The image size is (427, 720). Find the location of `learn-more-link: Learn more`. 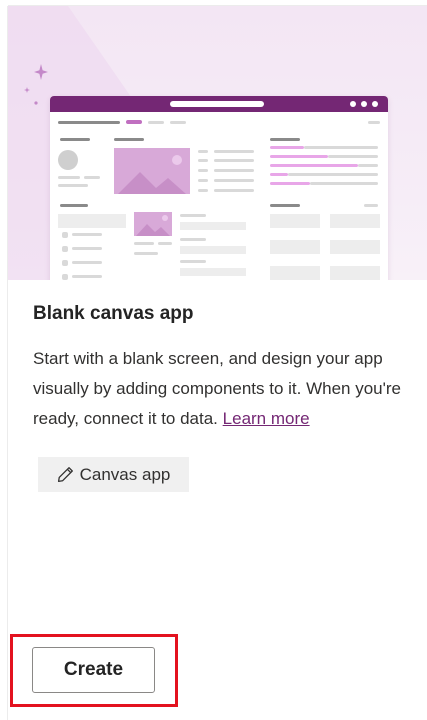

learn-more-link: Learn more is located at coordinates (266, 418).